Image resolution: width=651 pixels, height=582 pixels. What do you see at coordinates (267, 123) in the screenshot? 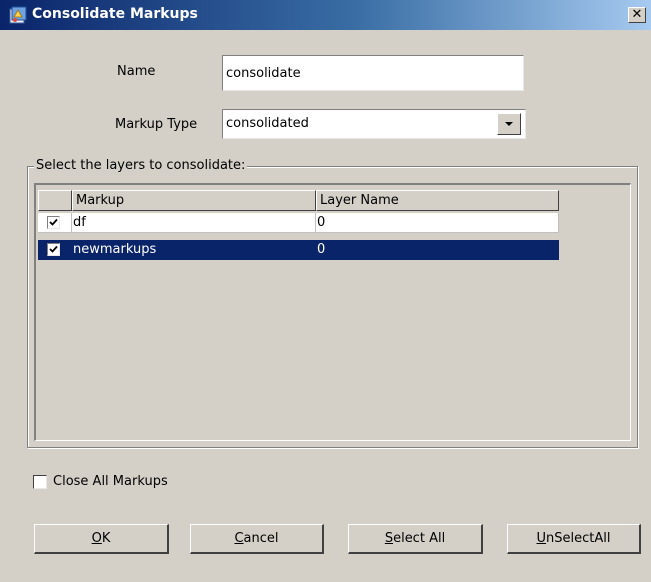
I see `markup-type-value: consolidated` at bounding box center [267, 123].